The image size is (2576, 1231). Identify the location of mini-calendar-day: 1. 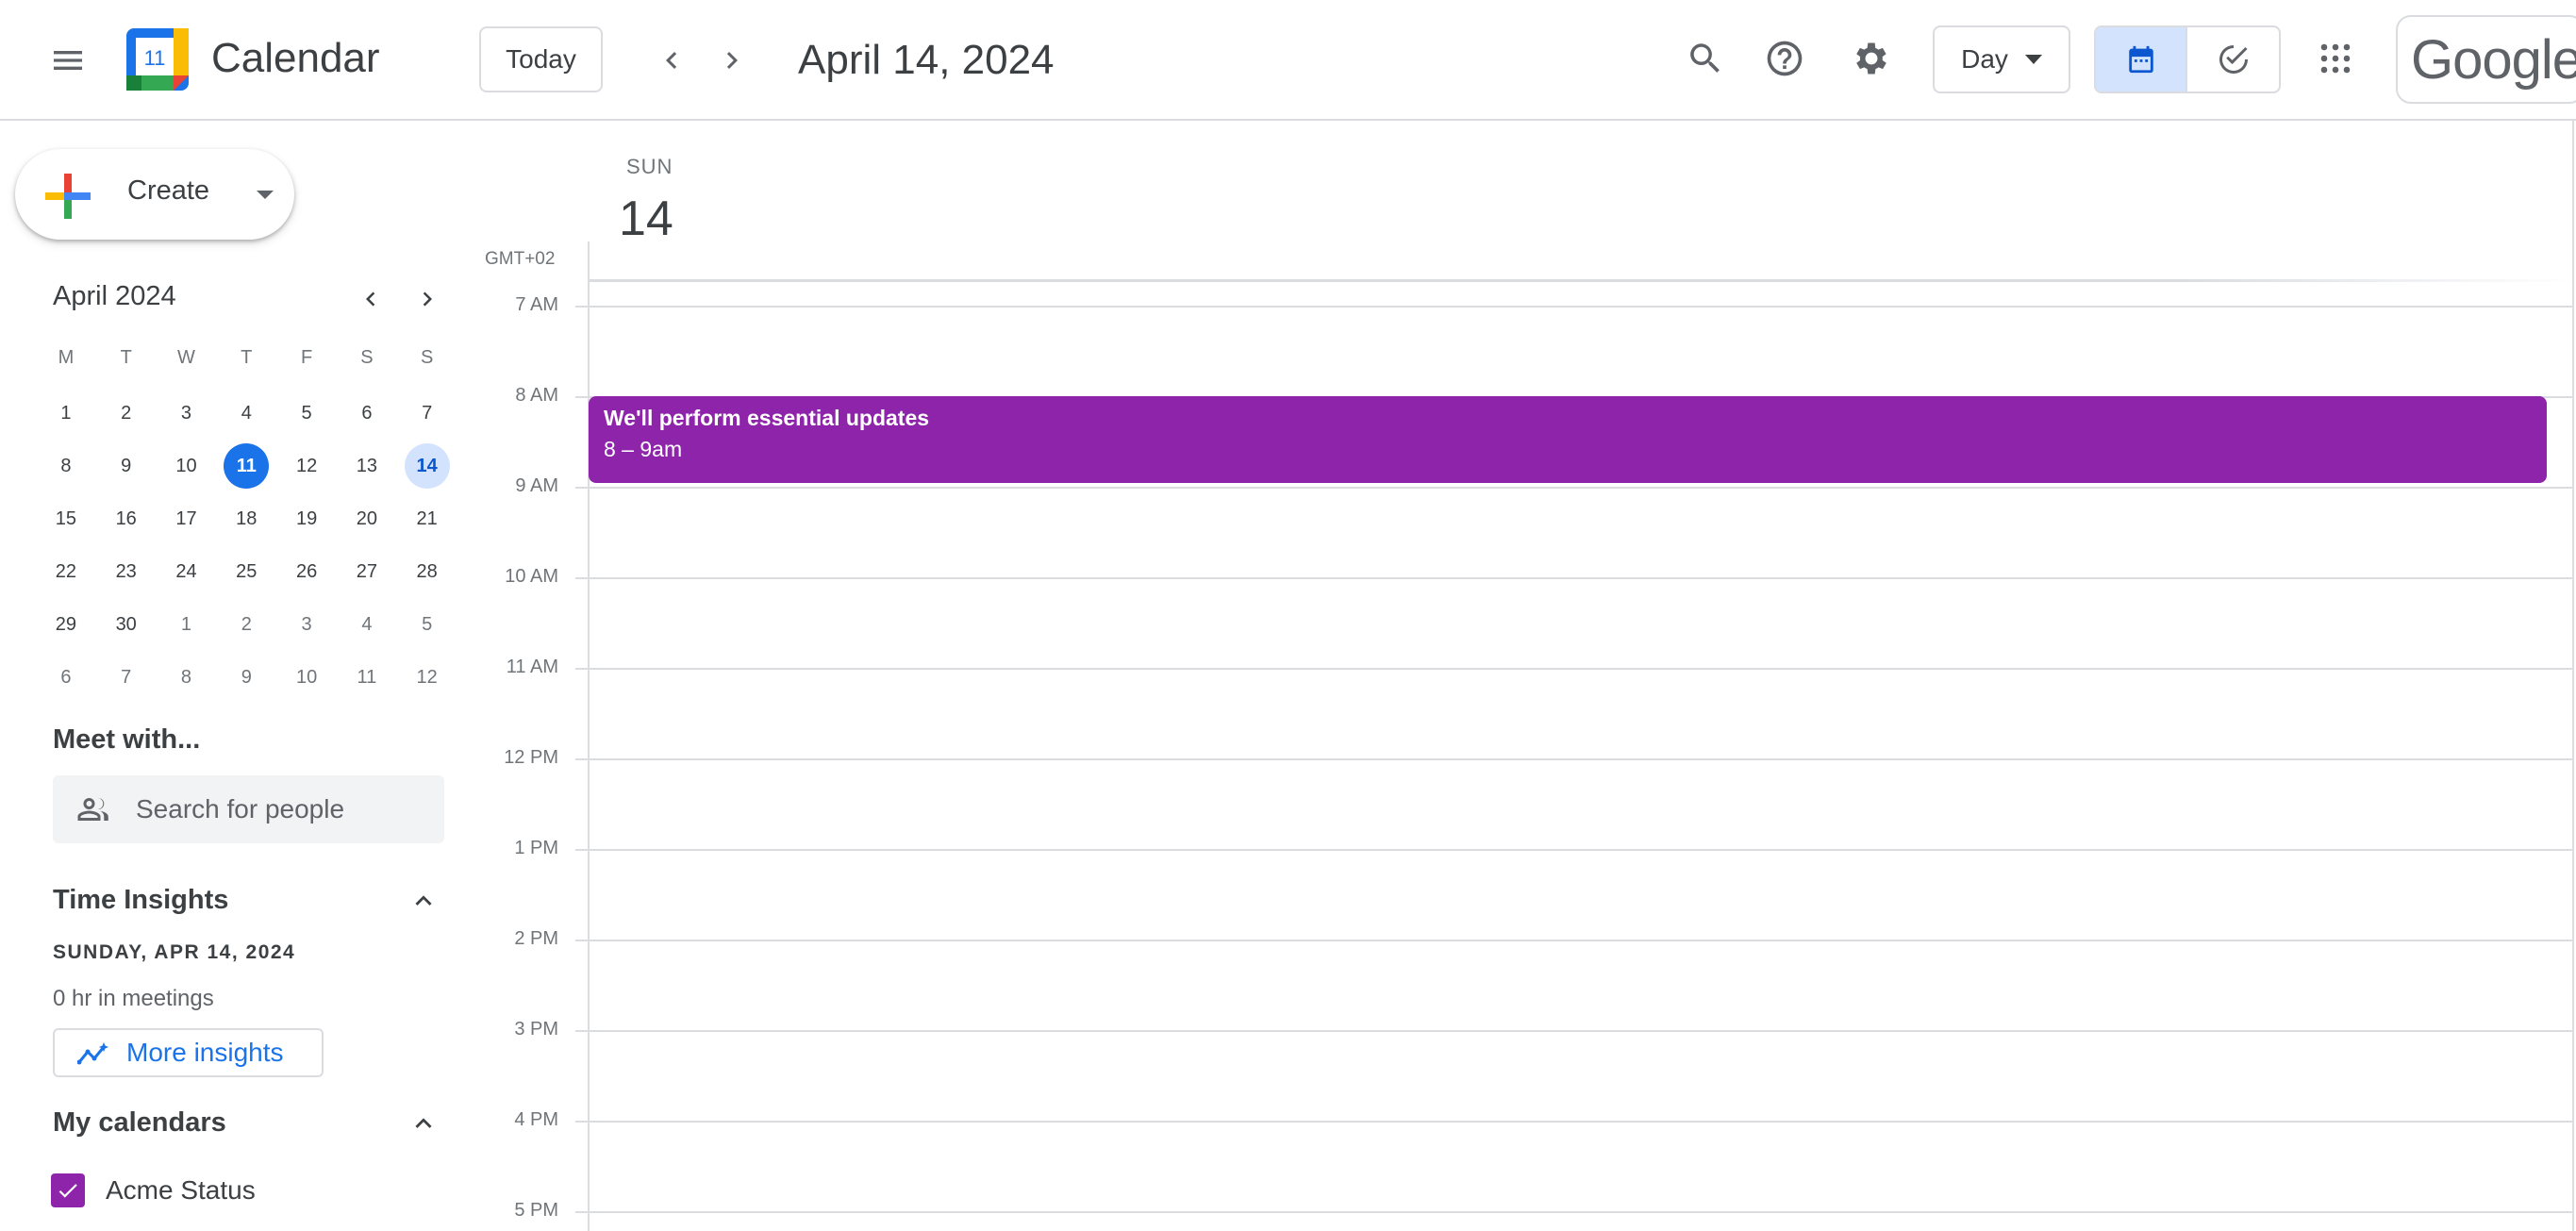
(187, 624).